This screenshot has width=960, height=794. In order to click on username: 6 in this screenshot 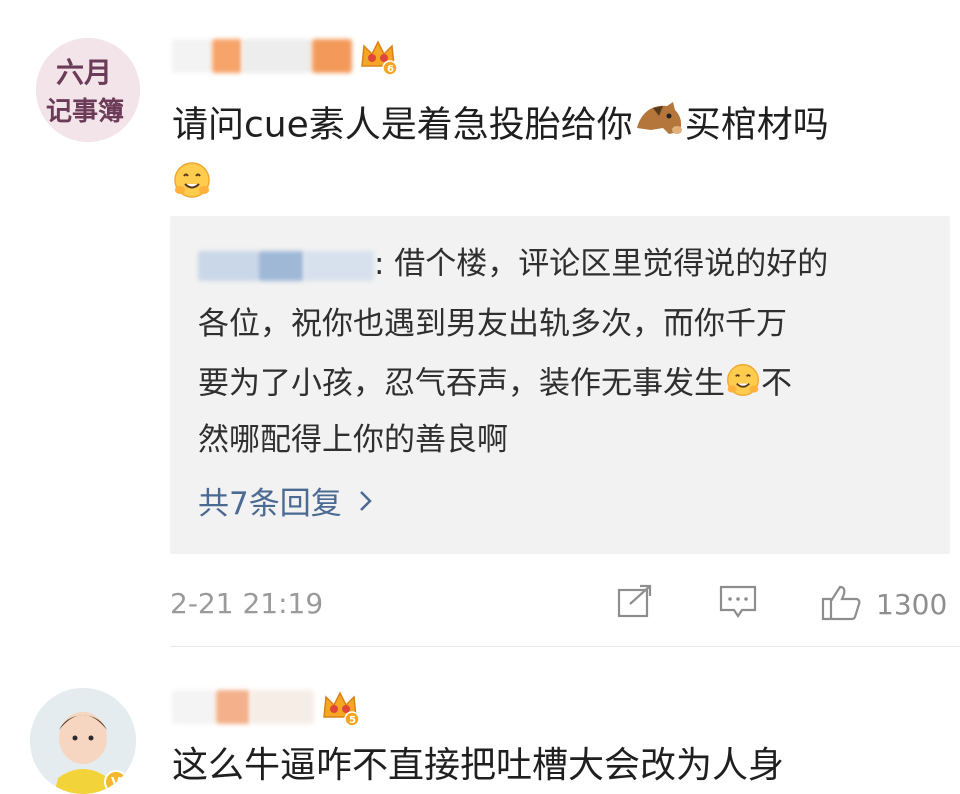, I will do `click(285, 56)`.